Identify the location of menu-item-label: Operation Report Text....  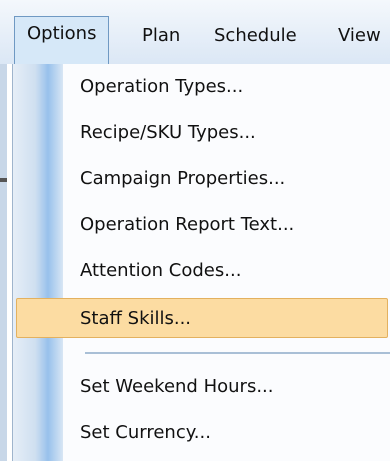
(187, 224).